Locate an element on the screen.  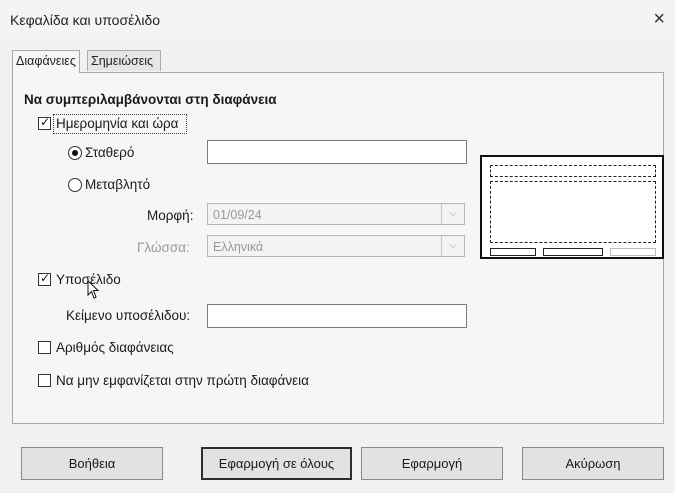
cancel-button: Ακύρωση is located at coordinates (593, 463).